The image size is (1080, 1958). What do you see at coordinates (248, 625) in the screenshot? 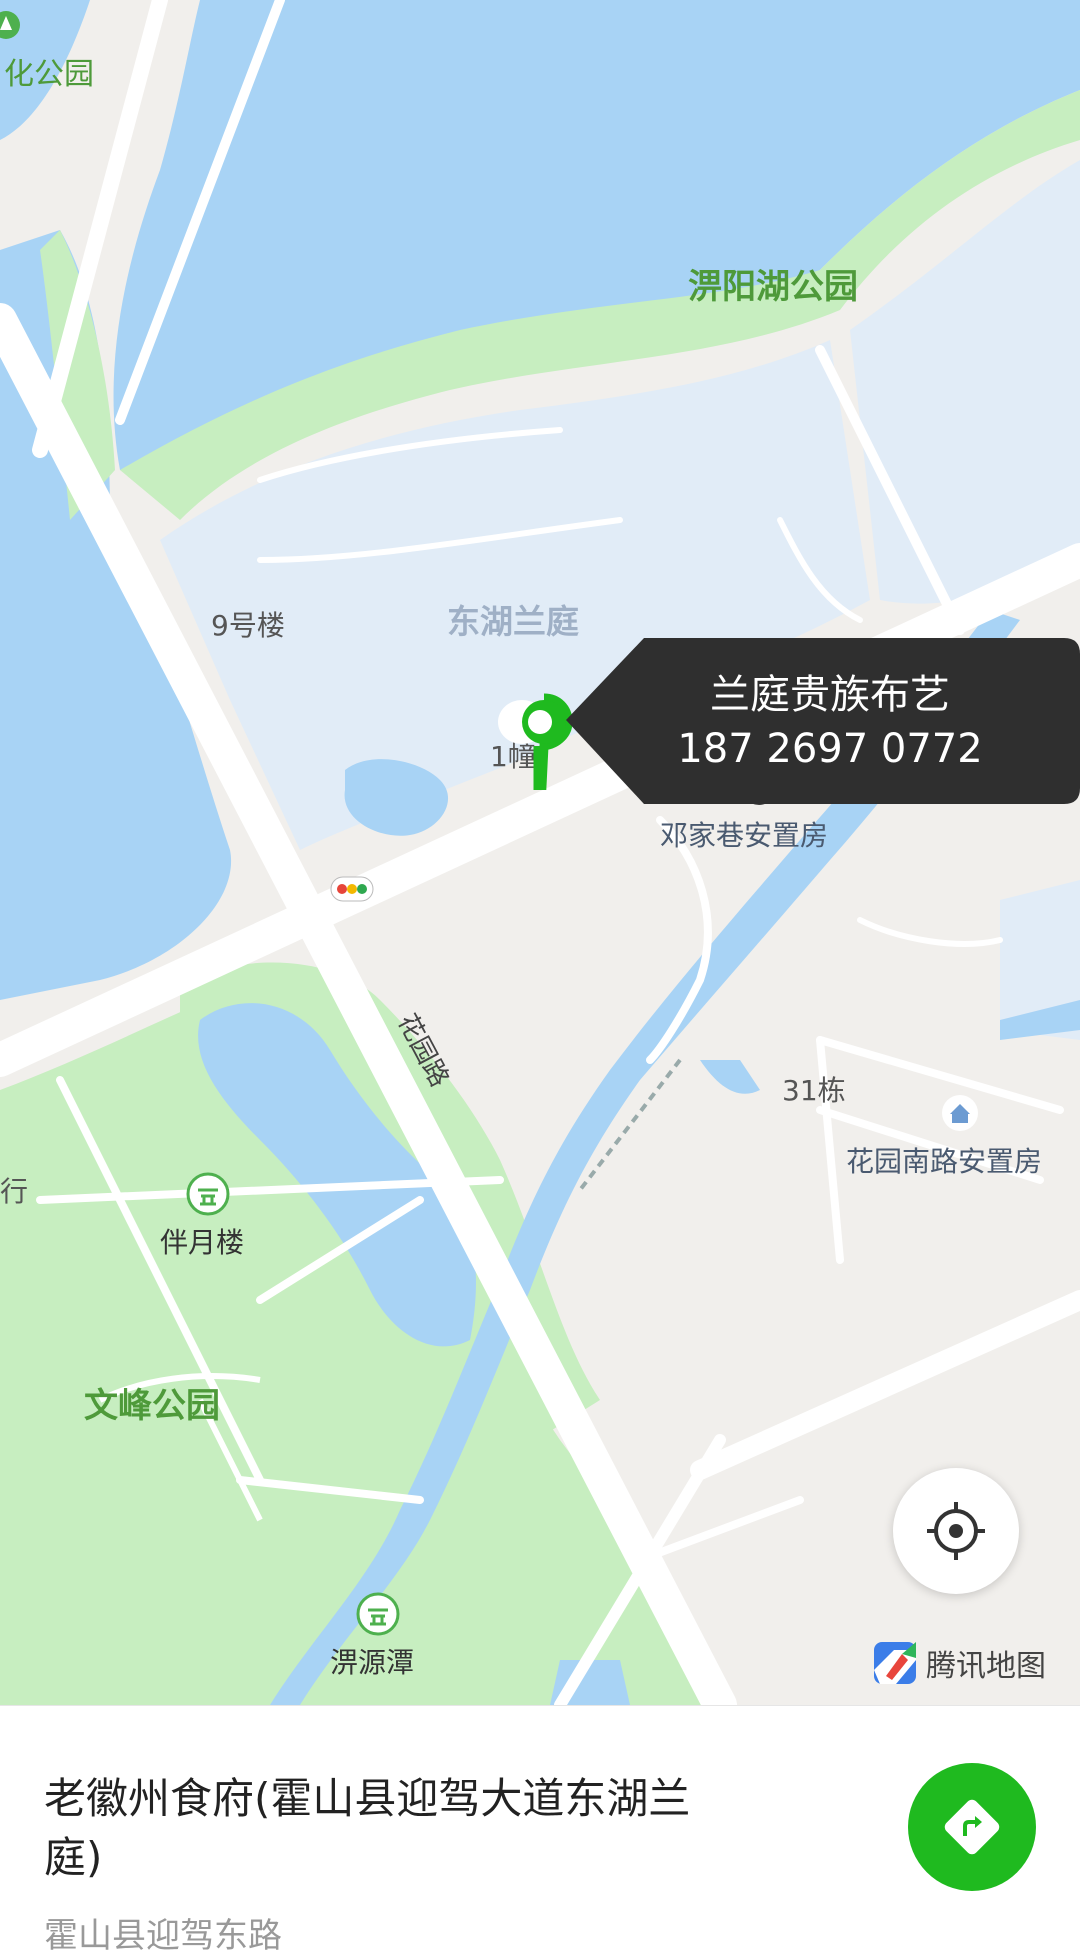
I see `building-label: 9号楼` at bounding box center [248, 625].